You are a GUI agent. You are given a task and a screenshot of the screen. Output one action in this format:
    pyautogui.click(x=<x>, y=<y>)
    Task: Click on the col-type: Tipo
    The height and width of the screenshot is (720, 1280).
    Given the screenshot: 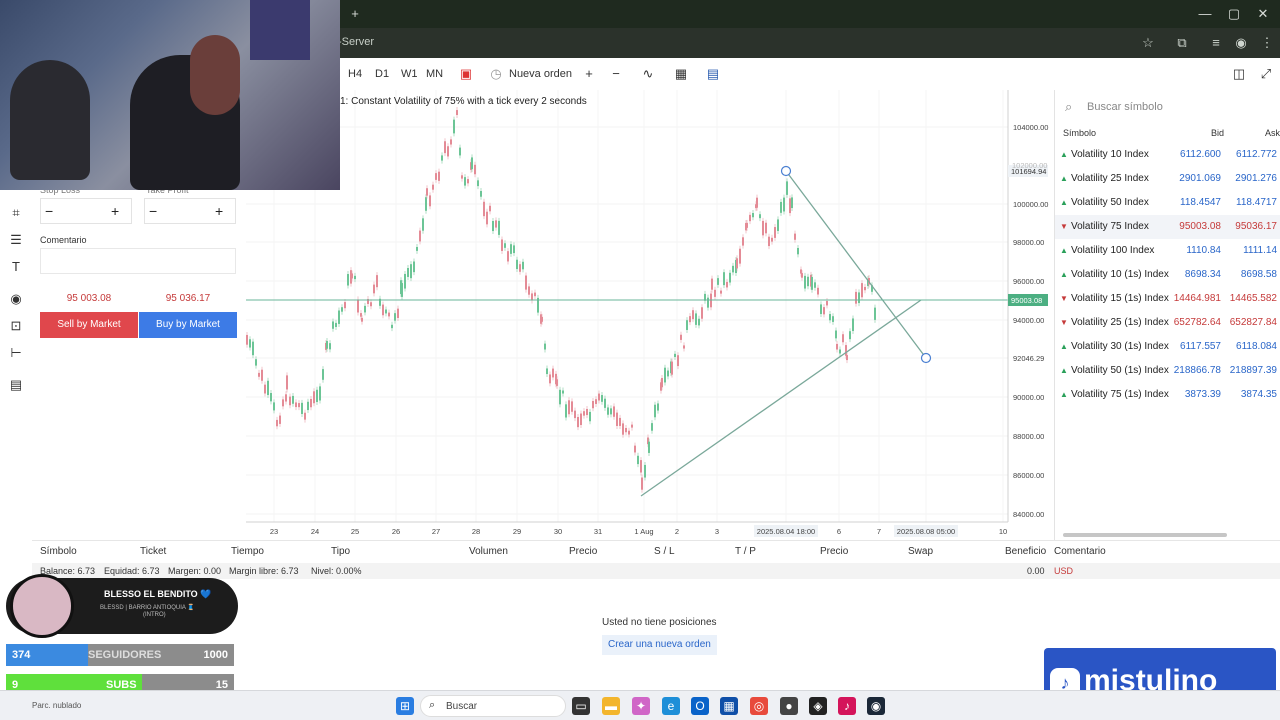 What is the action you would take?
    pyautogui.click(x=340, y=551)
    